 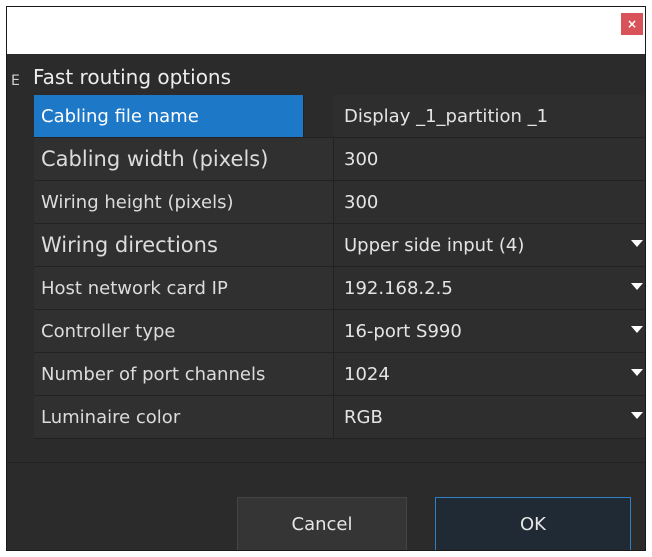 I want to click on property-row-wiring-height: Wiring height (pixels) 300, so click(x=339, y=202).